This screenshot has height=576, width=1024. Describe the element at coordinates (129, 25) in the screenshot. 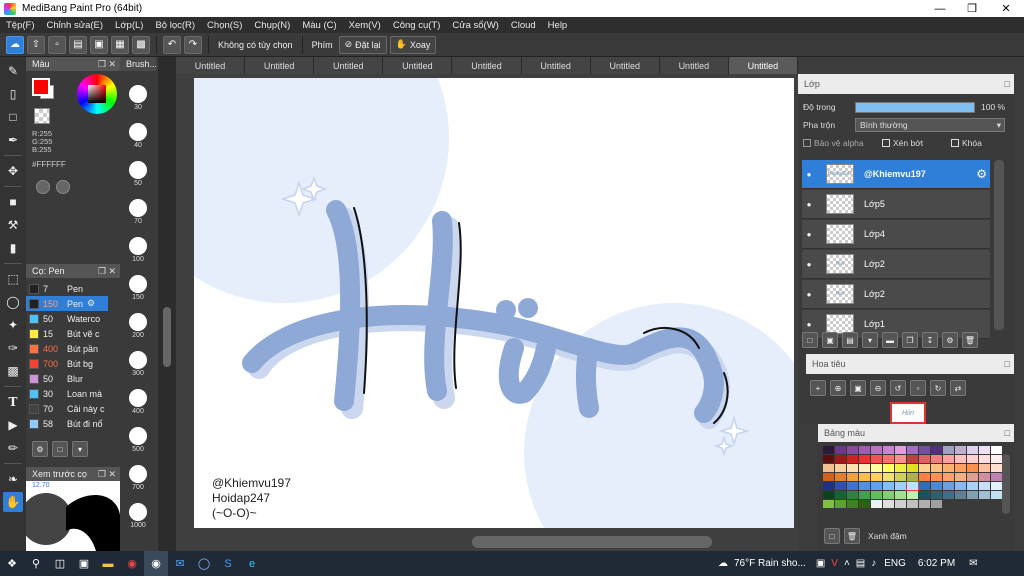

I see `menu-layer: Lớp(L)` at that location.